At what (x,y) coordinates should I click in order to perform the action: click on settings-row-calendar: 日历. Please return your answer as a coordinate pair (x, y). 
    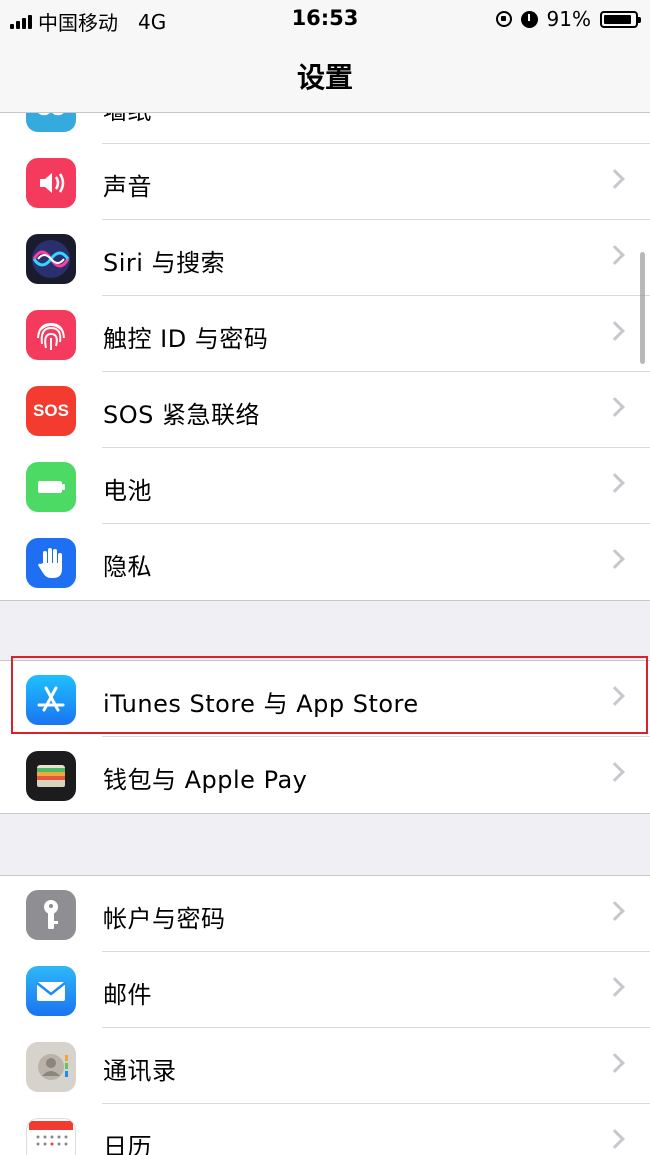
    Looking at the image, I should click on (325, 1129).